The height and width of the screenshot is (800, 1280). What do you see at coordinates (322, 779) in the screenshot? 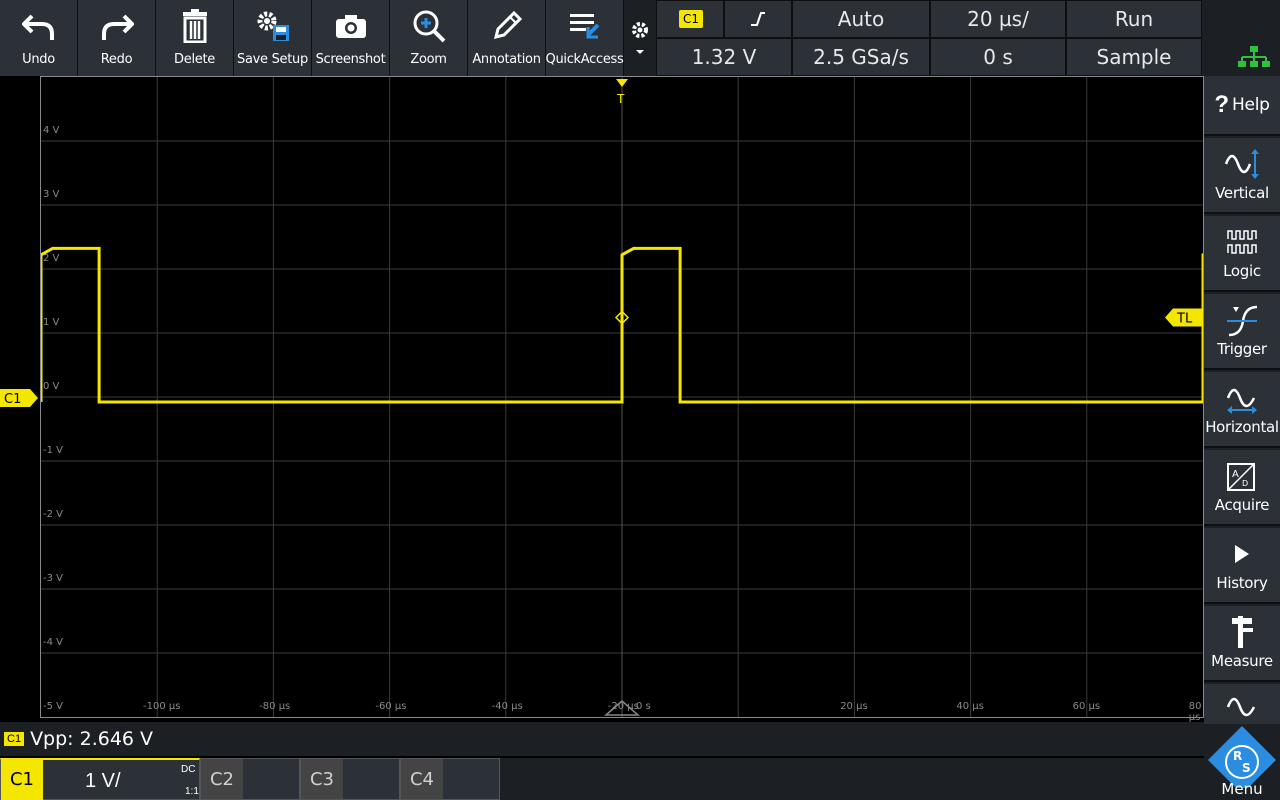
I see `channel-c3-name: C3` at bounding box center [322, 779].